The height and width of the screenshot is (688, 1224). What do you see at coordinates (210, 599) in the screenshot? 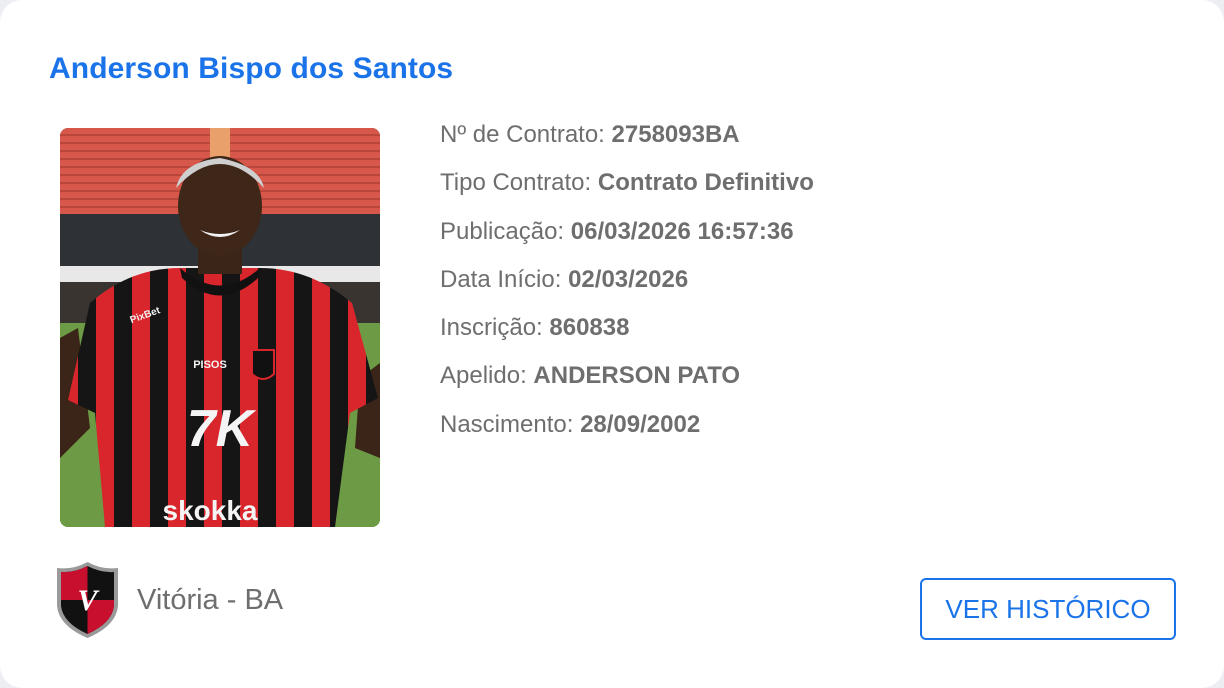
I see `club-name: Vitória - BA` at bounding box center [210, 599].